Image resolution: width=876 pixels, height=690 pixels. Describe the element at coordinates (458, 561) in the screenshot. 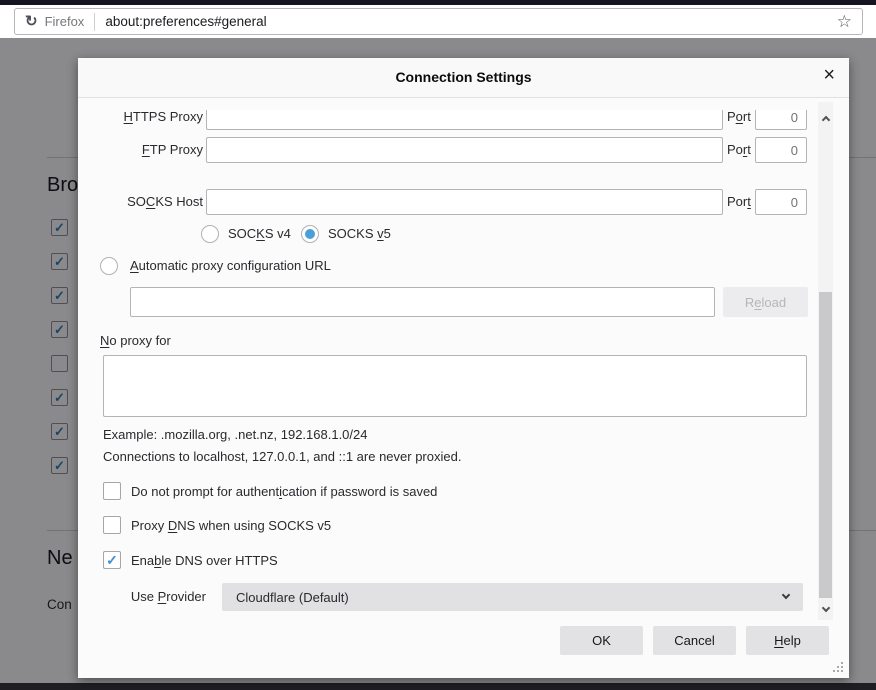

I see `dns-over-https-row: Enable DNS over HTTPS` at that location.